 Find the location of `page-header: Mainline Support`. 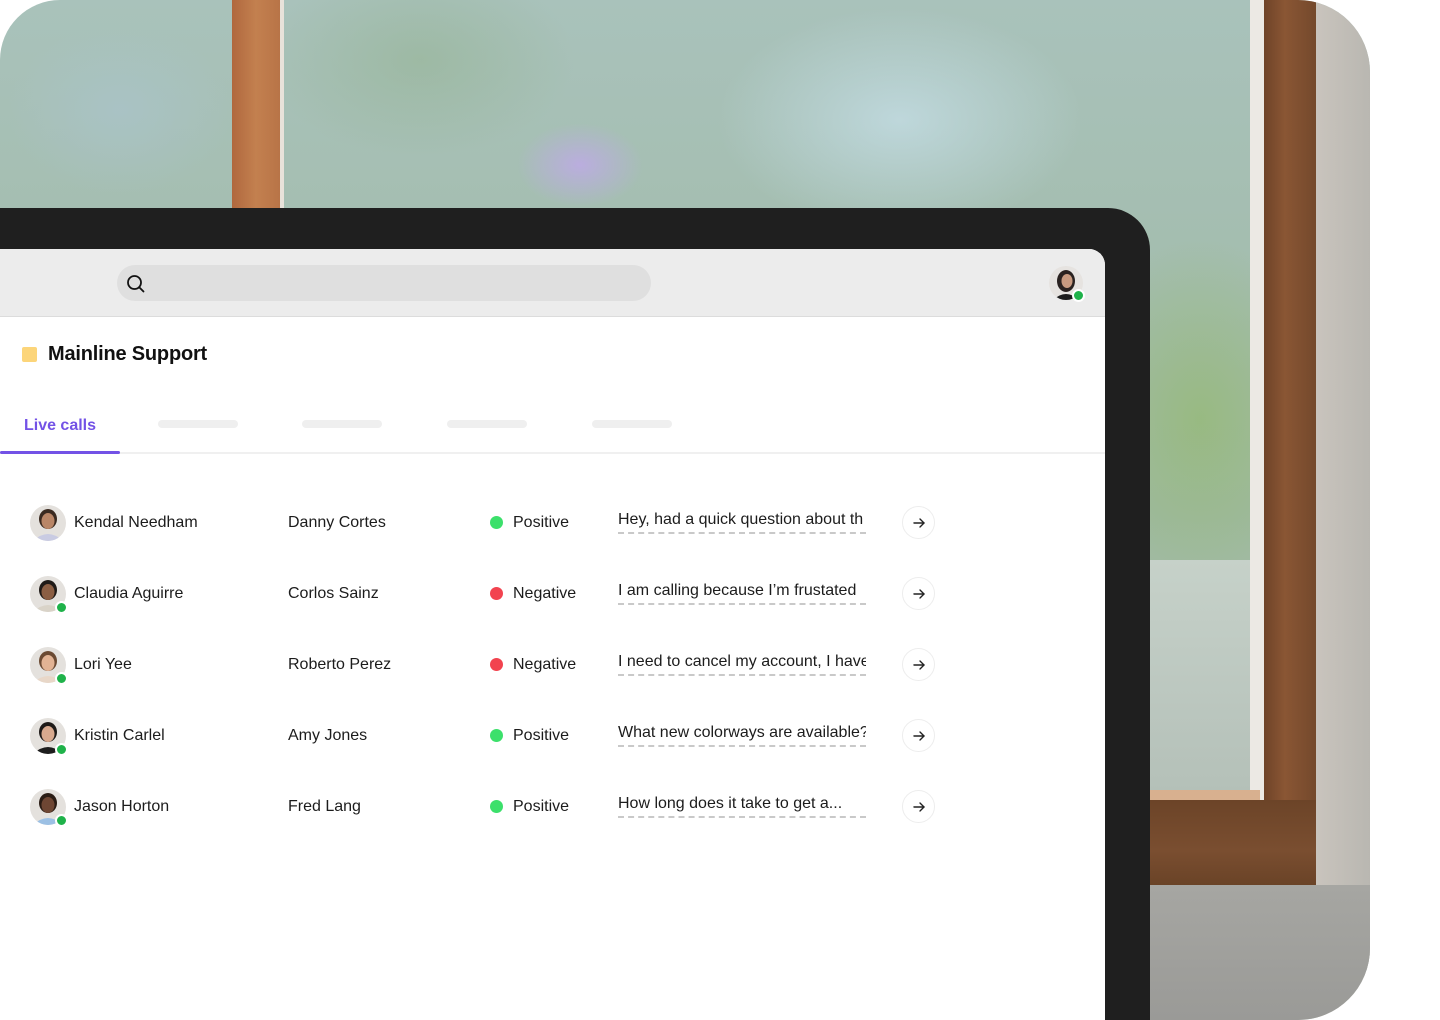

page-header: Mainline Support is located at coordinates (114, 354).